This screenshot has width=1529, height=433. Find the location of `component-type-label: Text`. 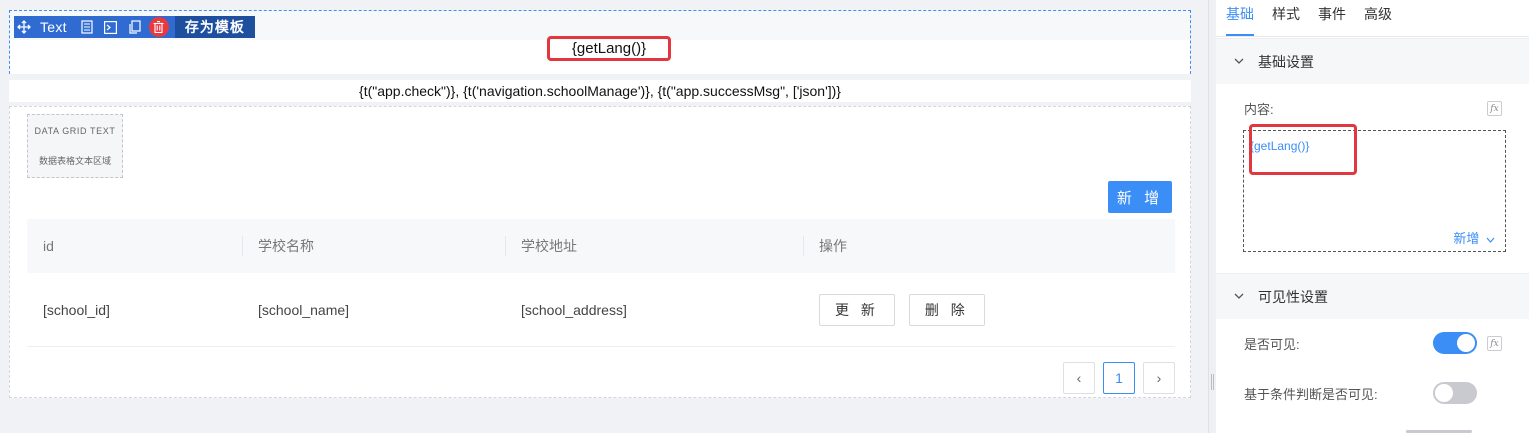

component-type-label: Text is located at coordinates (53, 27).